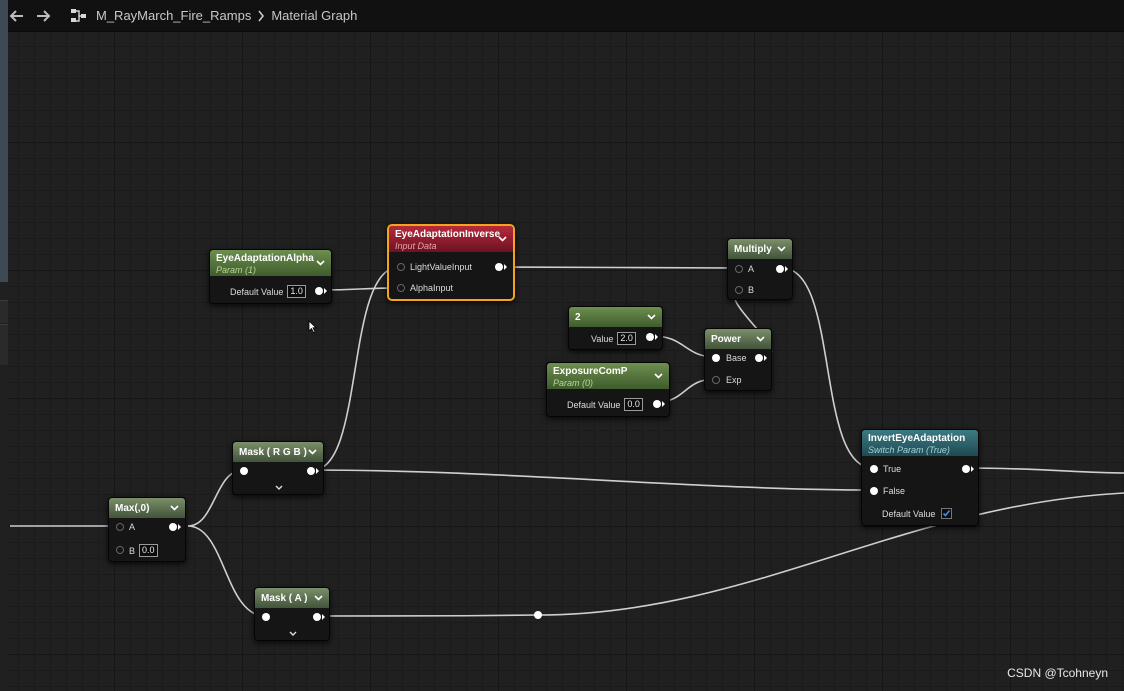 The image size is (1124, 691). I want to click on node-exposure-comp: ExposureComP Param (0) Default Value 0.0, so click(608, 389).